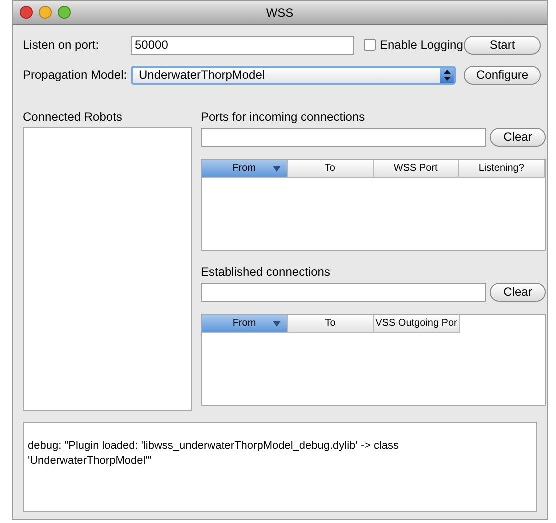 This screenshot has width=556, height=523. Describe the element at coordinates (280, 13) in the screenshot. I see `window-title: WSS` at that location.